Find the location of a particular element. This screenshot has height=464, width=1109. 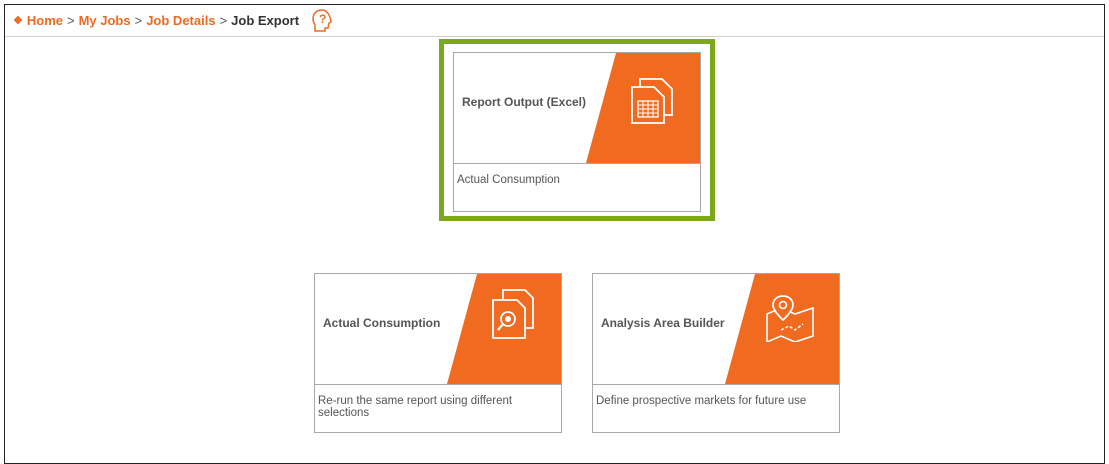

excel-document-icon is located at coordinates (652, 104).